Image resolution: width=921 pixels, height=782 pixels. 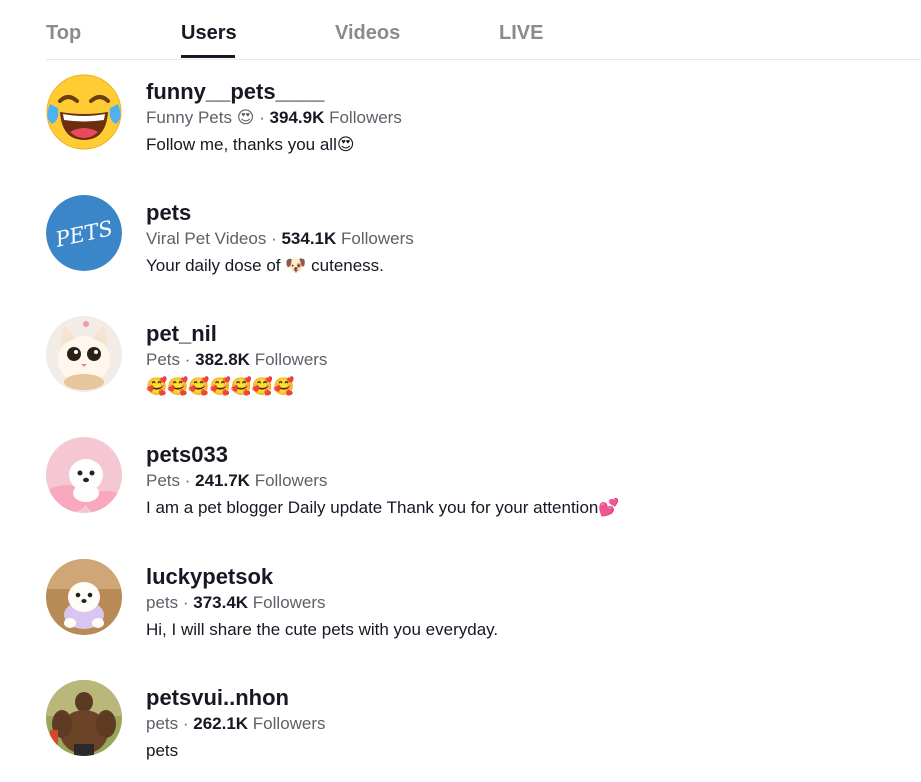 What do you see at coordinates (208, 56) in the screenshot?
I see `active-tab-indicator` at bounding box center [208, 56].